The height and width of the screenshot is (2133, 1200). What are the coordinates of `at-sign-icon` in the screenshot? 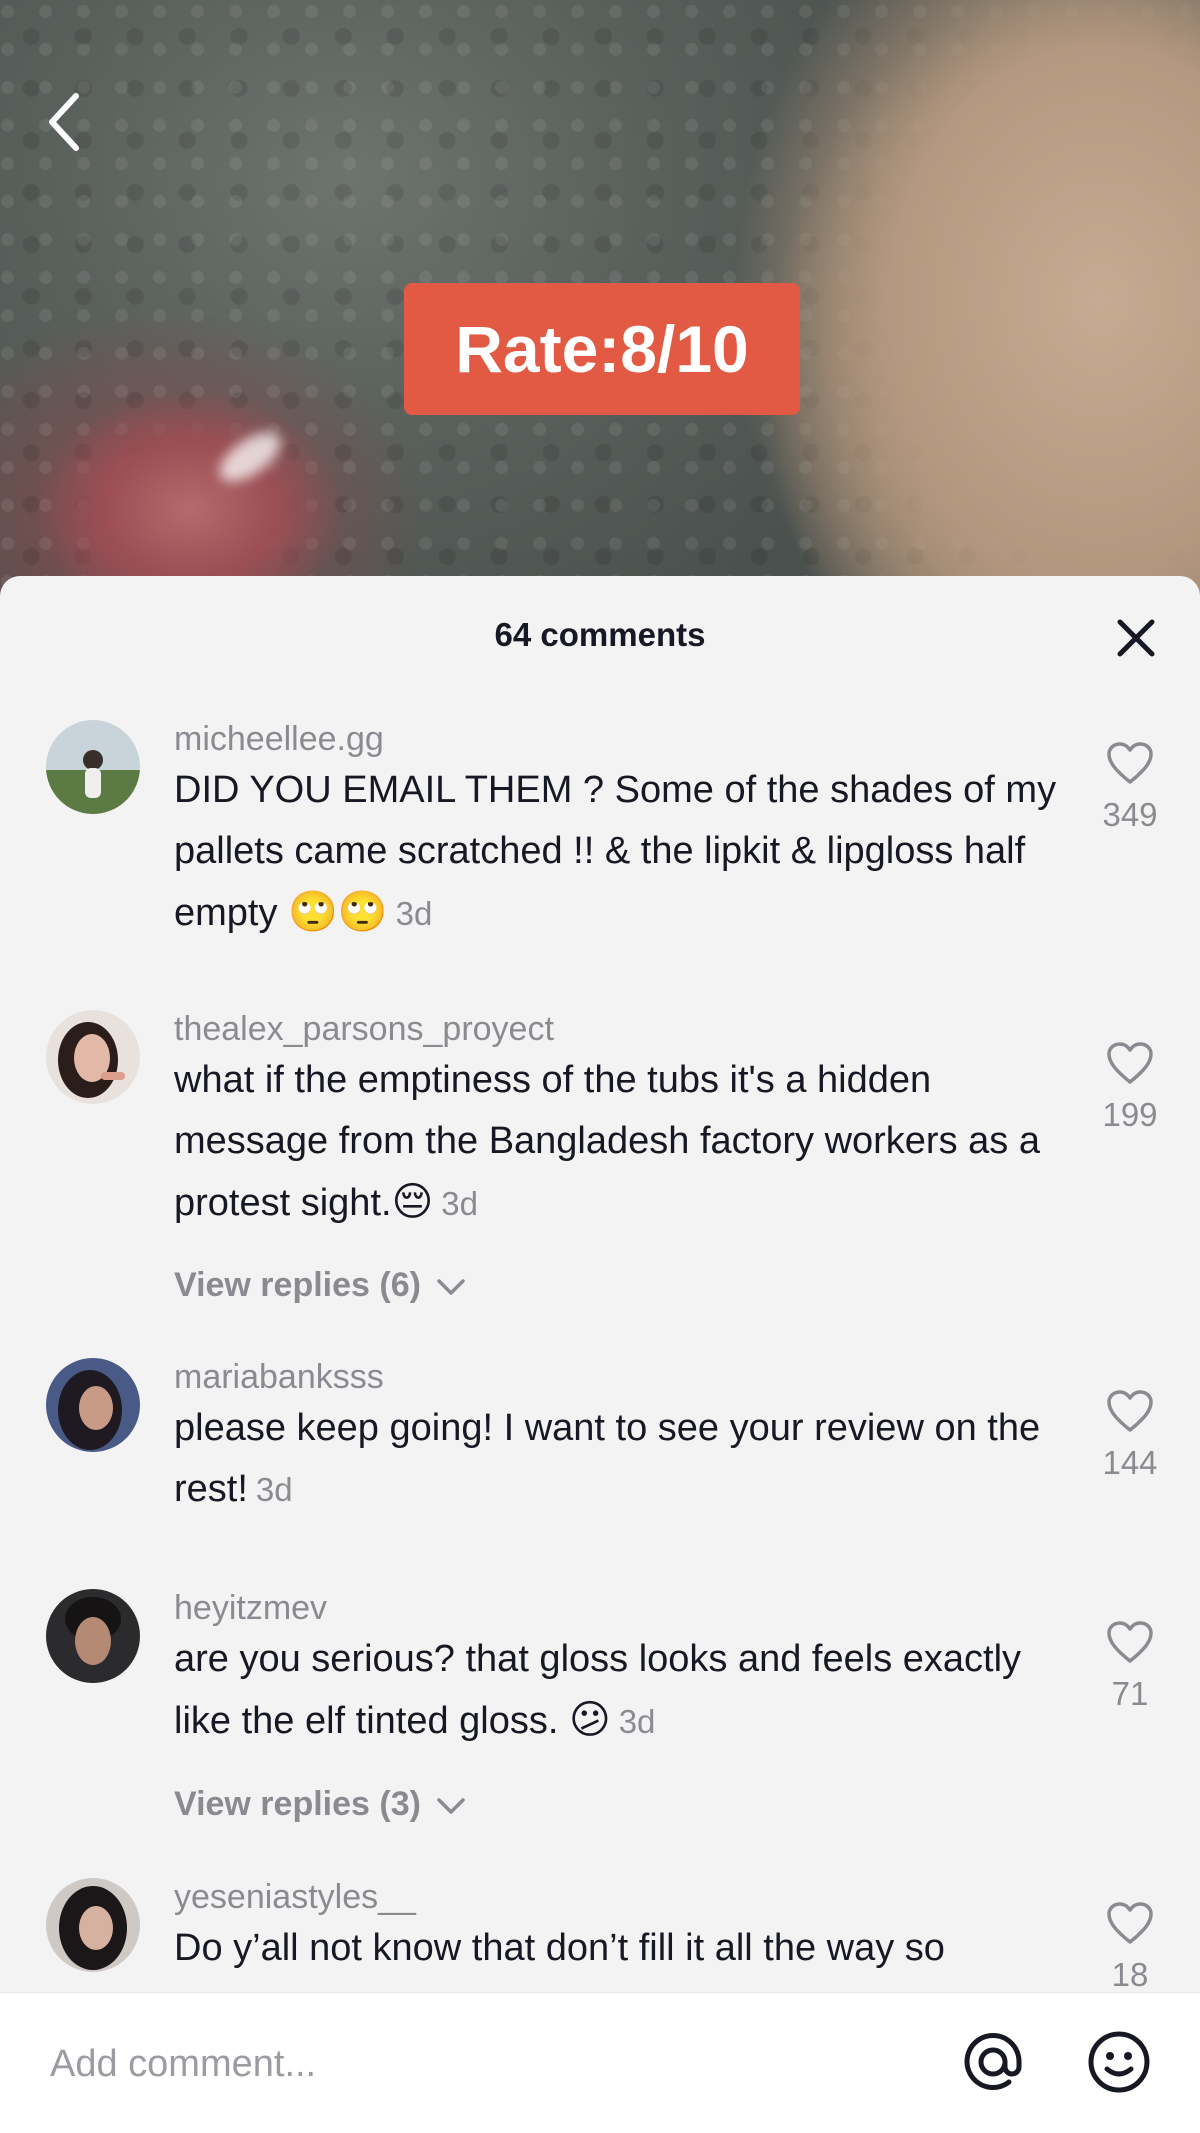 It's located at (993, 2061).